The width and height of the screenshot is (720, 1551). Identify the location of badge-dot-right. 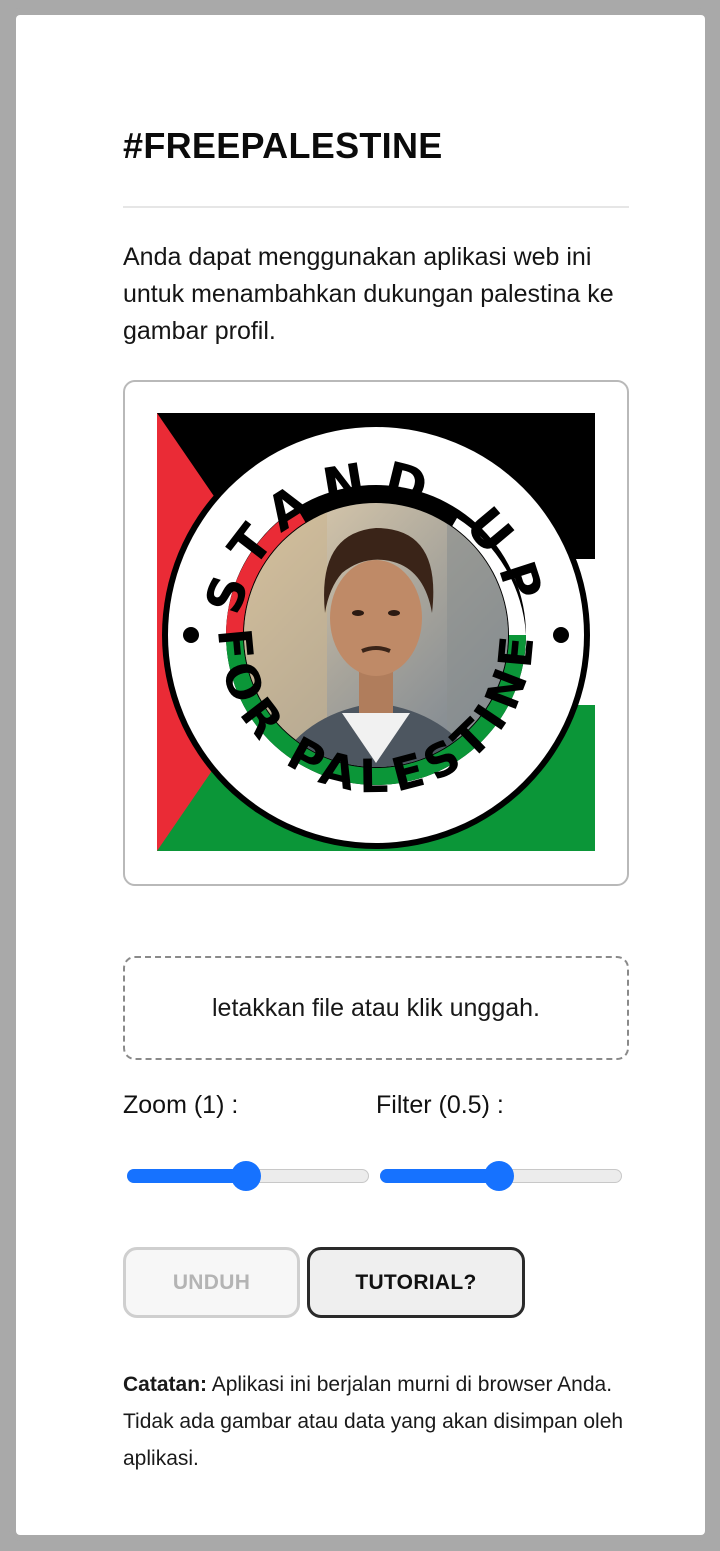
(561, 635).